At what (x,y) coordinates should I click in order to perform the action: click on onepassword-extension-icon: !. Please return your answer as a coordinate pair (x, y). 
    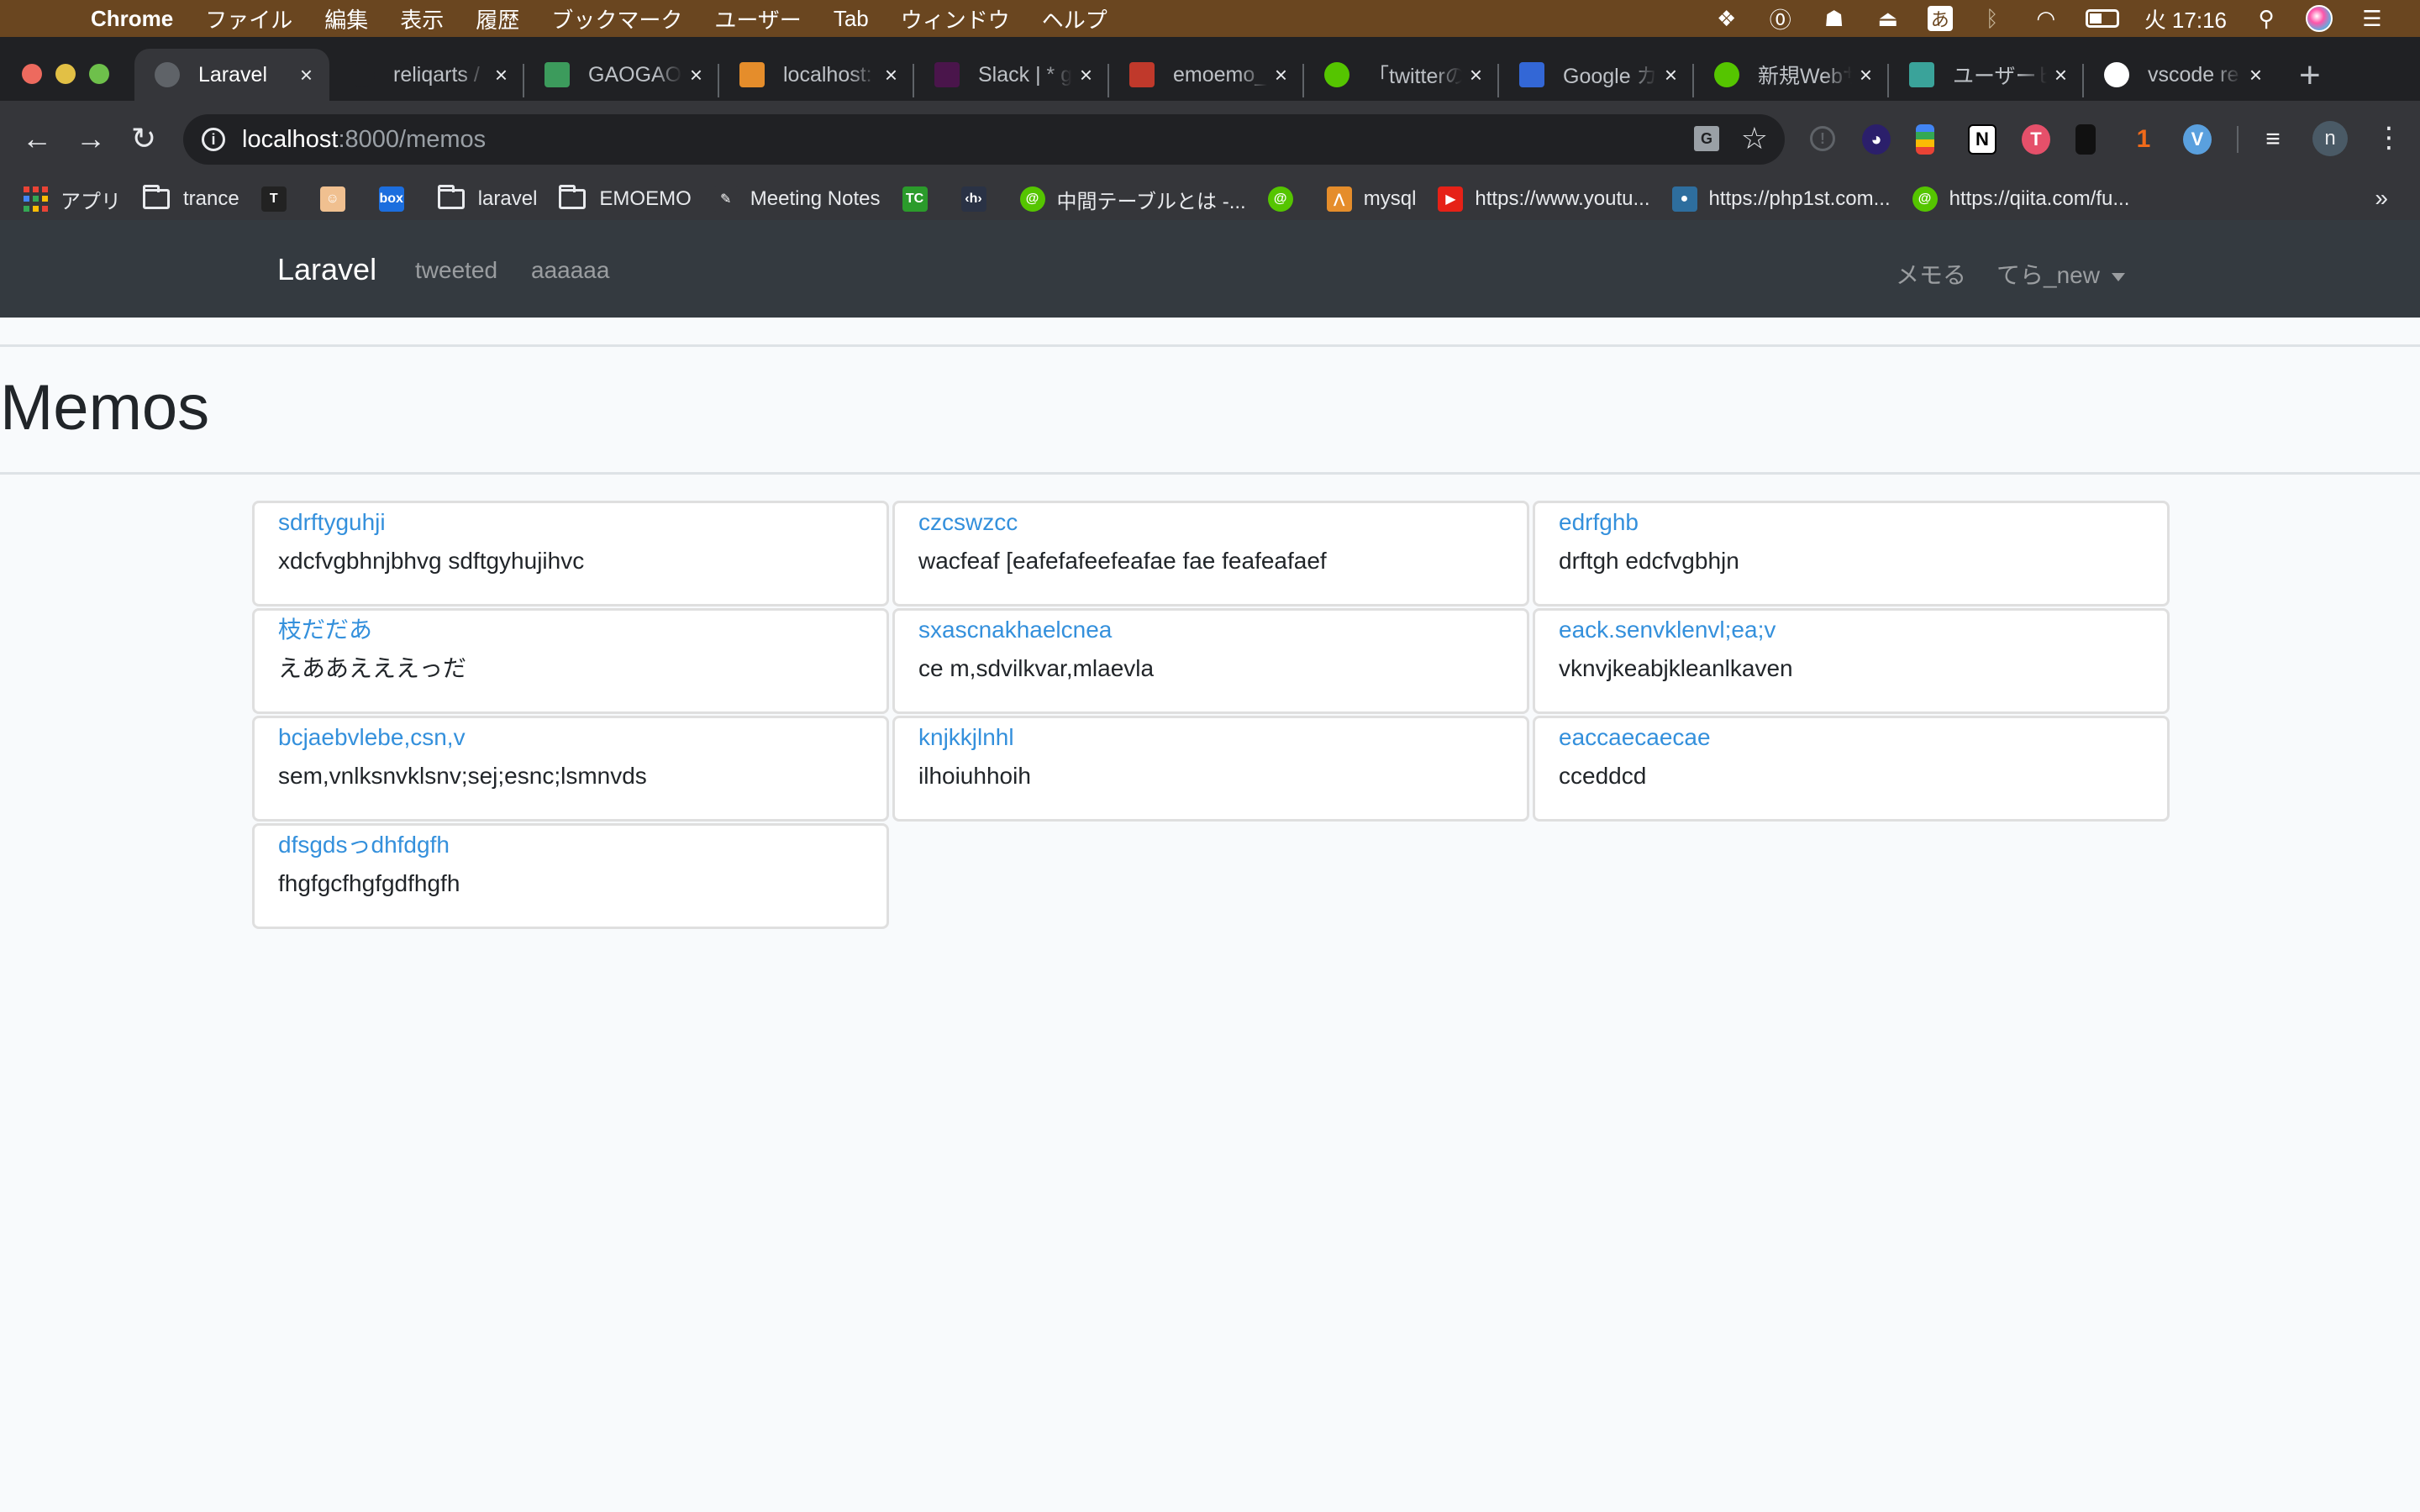
    Looking at the image, I should click on (1822, 138).